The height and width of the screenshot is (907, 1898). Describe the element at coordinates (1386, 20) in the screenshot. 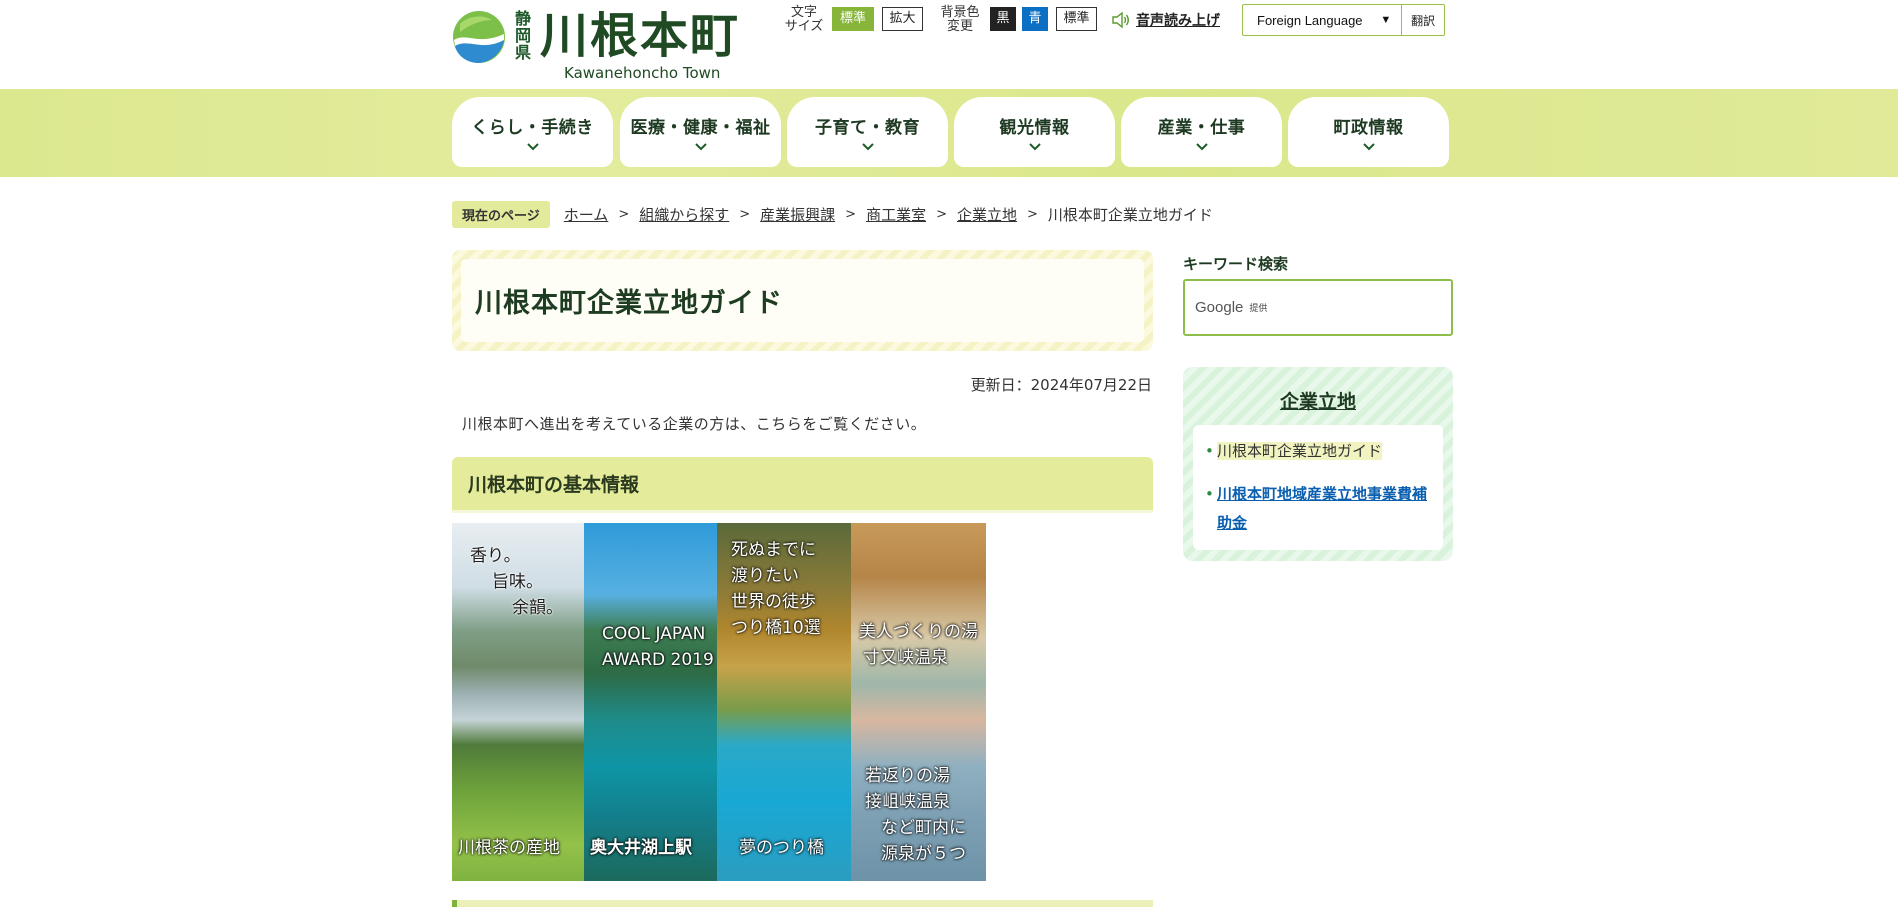

I see `dropdown-caret-icon: ▼` at that location.